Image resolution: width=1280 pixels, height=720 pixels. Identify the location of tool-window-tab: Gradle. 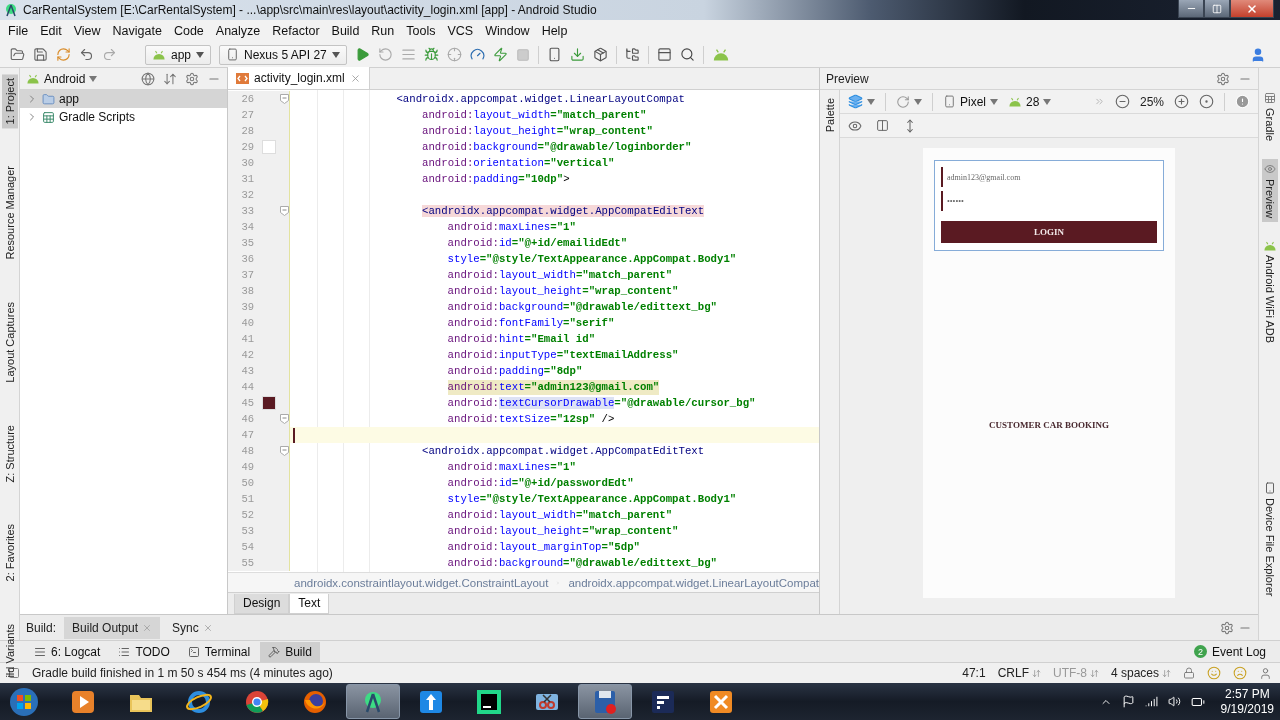
(1269, 117).